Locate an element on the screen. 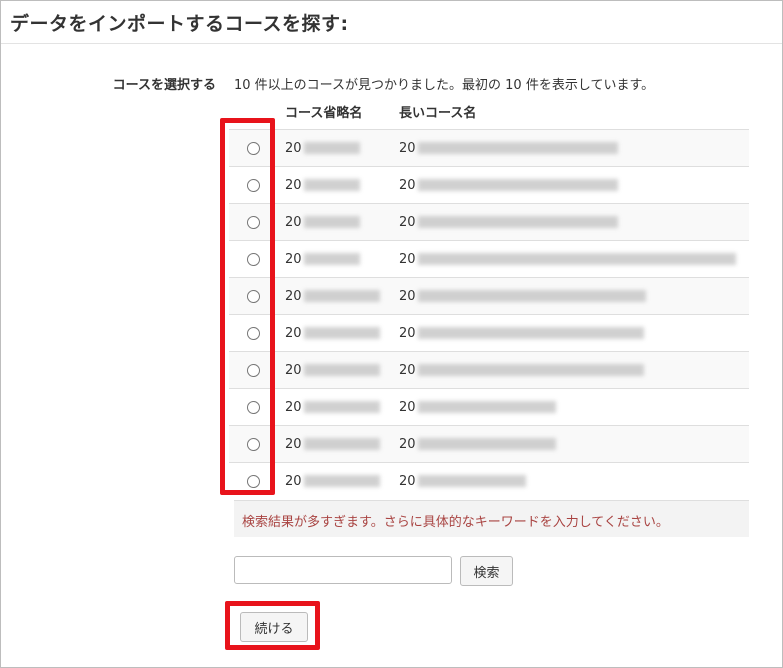 The height and width of the screenshot is (668, 783). course-select-label: コースを選択する is located at coordinates (164, 85).